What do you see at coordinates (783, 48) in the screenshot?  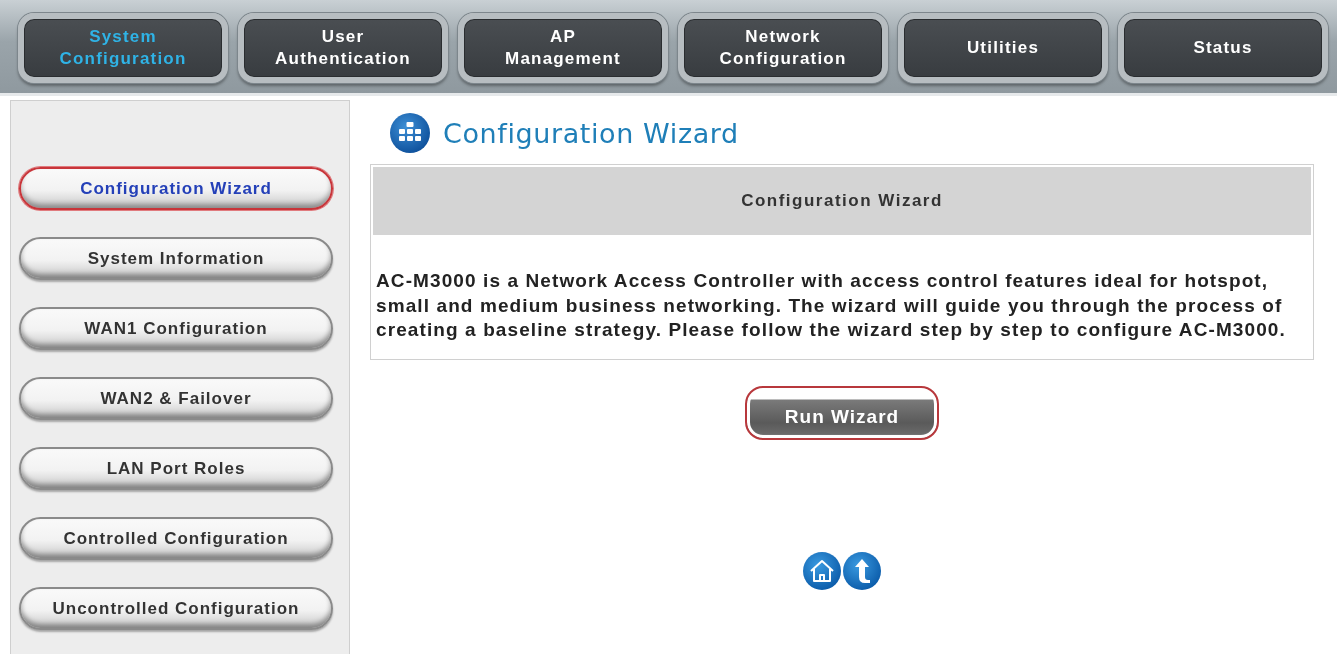 I see `nav-tab: Network Configuration` at bounding box center [783, 48].